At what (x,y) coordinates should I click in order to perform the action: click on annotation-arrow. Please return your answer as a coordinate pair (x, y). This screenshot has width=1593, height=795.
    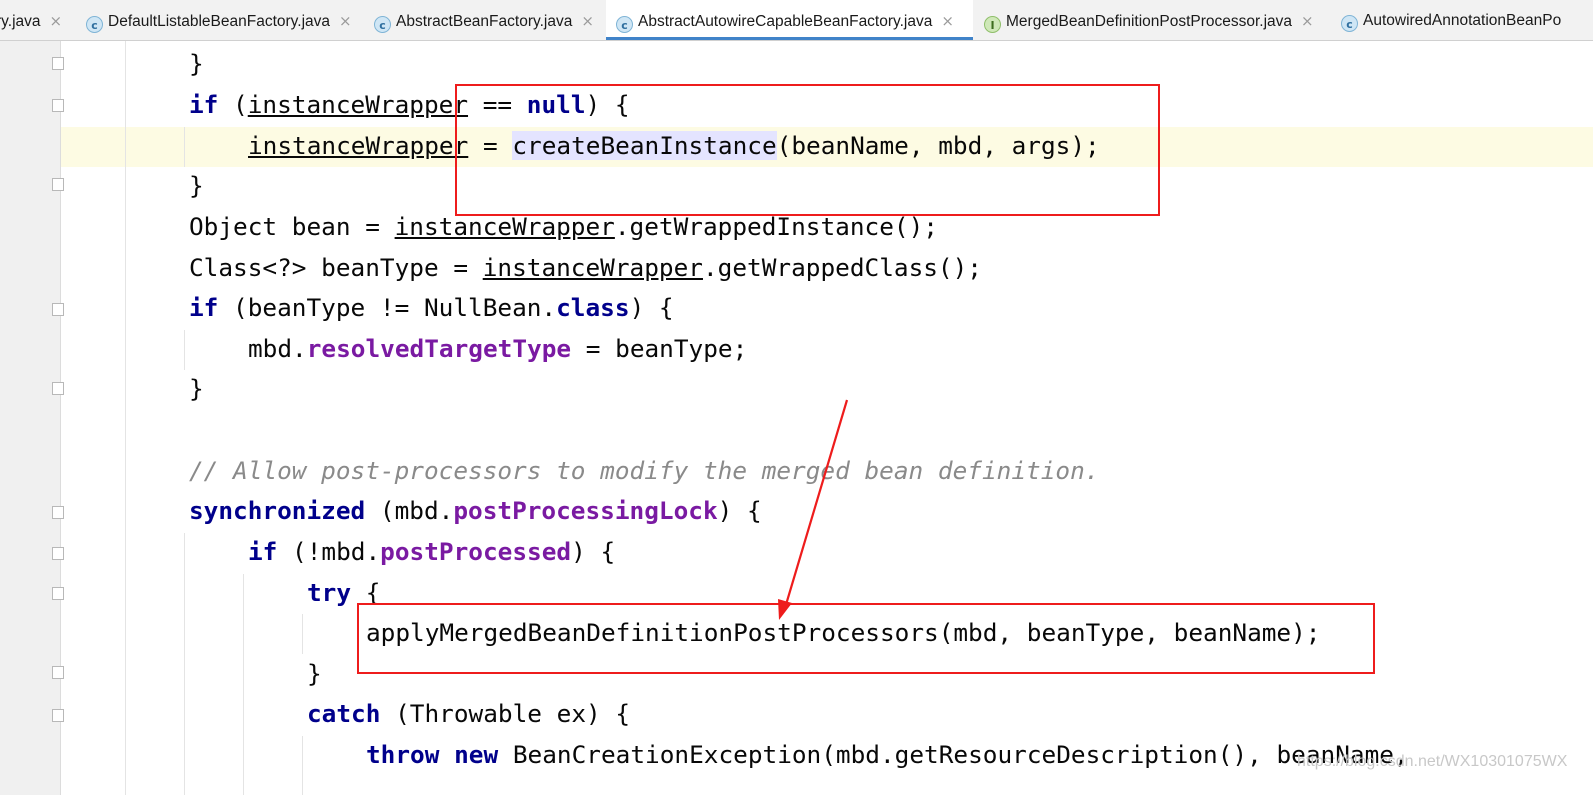
    Looking at the image, I should click on (813, 509).